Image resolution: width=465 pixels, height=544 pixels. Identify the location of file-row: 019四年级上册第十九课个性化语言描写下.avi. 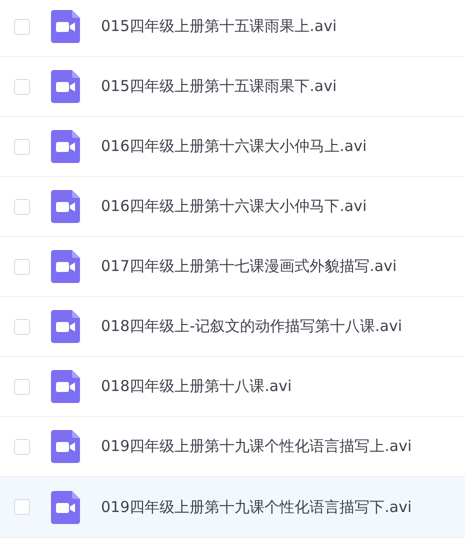
(232, 507).